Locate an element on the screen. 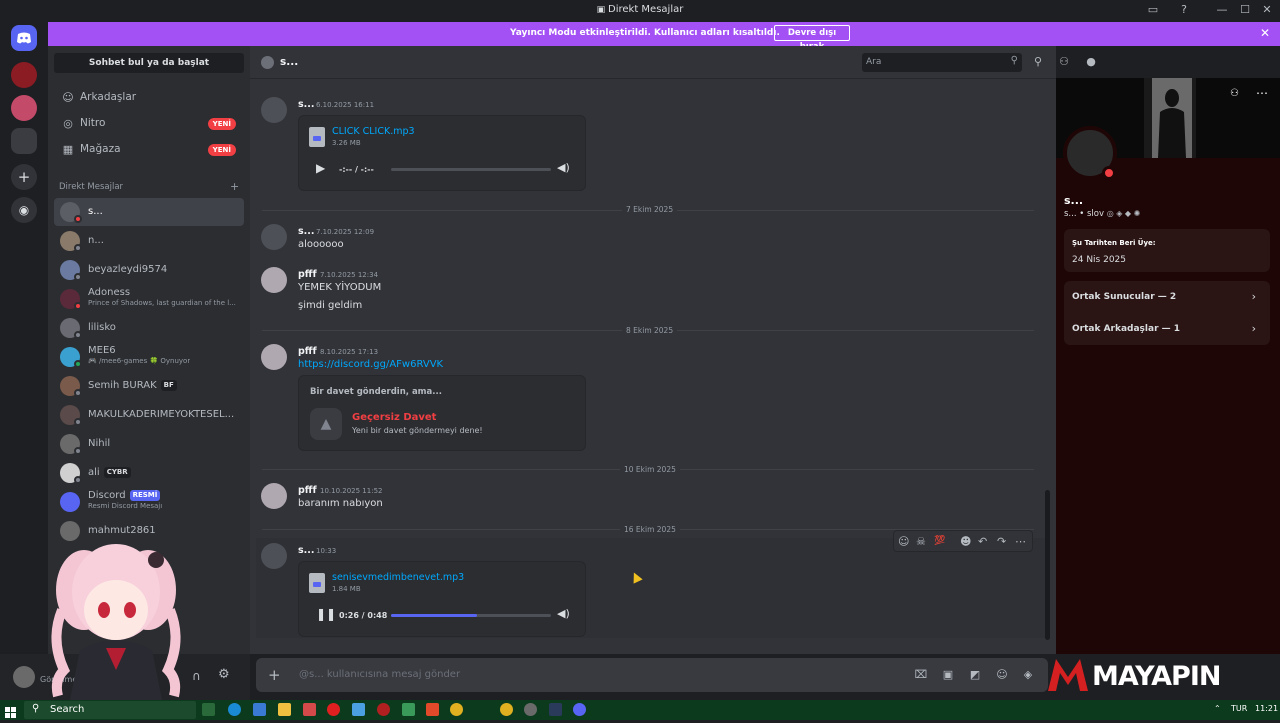 Image resolution: width=1280 pixels, height=723 pixels. pause-icon: ❚❚ is located at coordinates (326, 614).